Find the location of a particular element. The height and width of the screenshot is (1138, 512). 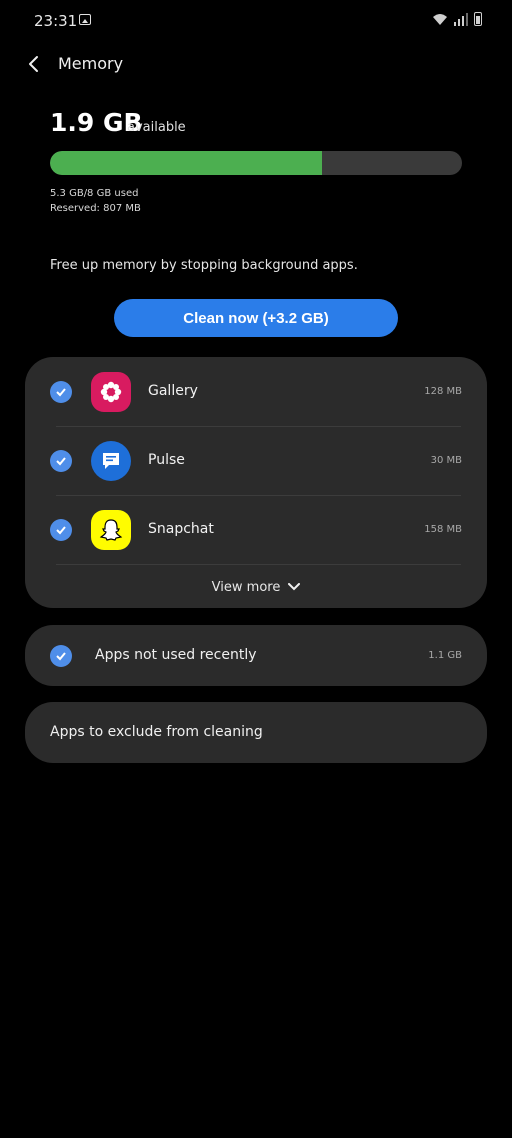

apps-to-exclude-row: Apps to exclude from cleaning is located at coordinates (256, 732).